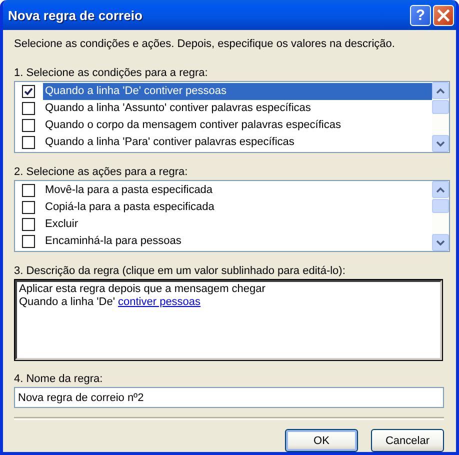  What do you see at coordinates (237, 142) in the screenshot?
I see `list-item: Quando a linha 'Para' contiver palavras específicas` at bounding box center [237, 142].